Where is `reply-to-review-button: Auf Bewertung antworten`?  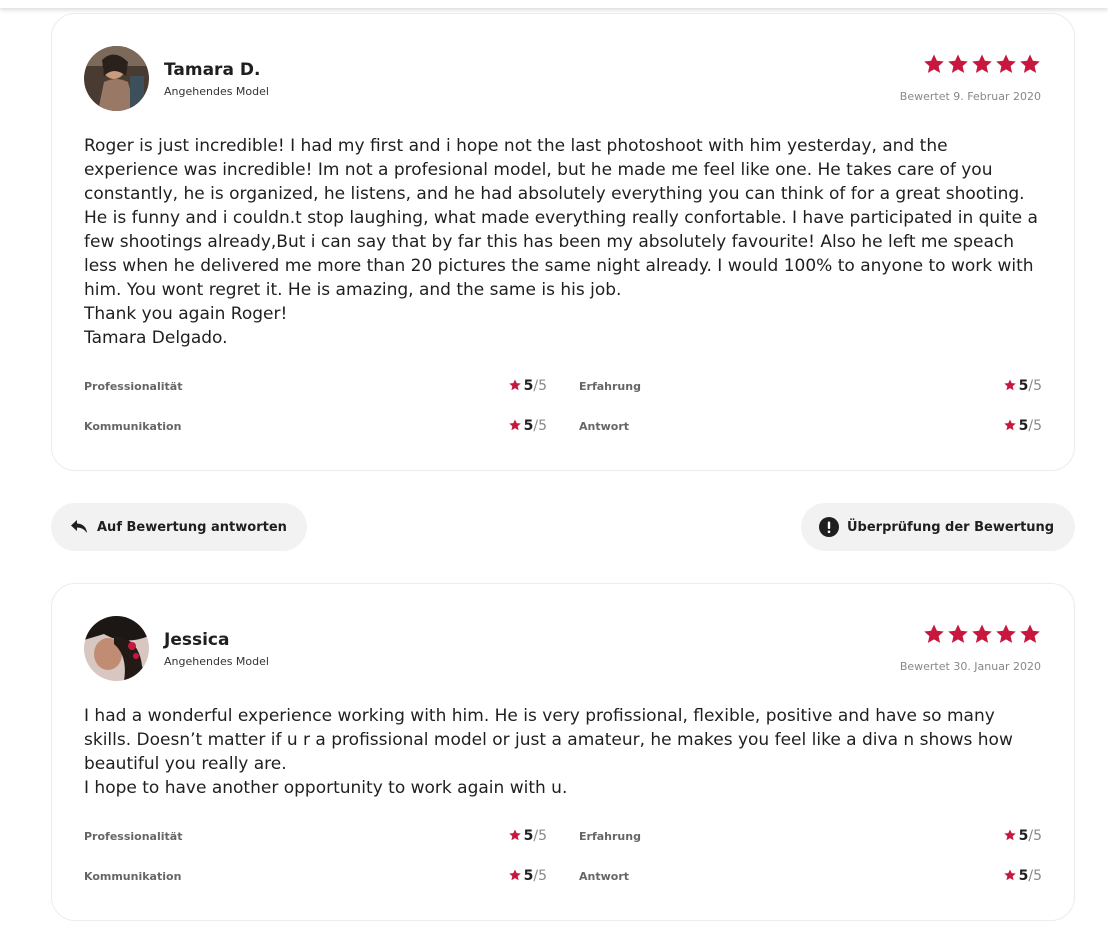
reply-to-review-button: Auf Bewertung antworten is located at coordinates (179, 527).